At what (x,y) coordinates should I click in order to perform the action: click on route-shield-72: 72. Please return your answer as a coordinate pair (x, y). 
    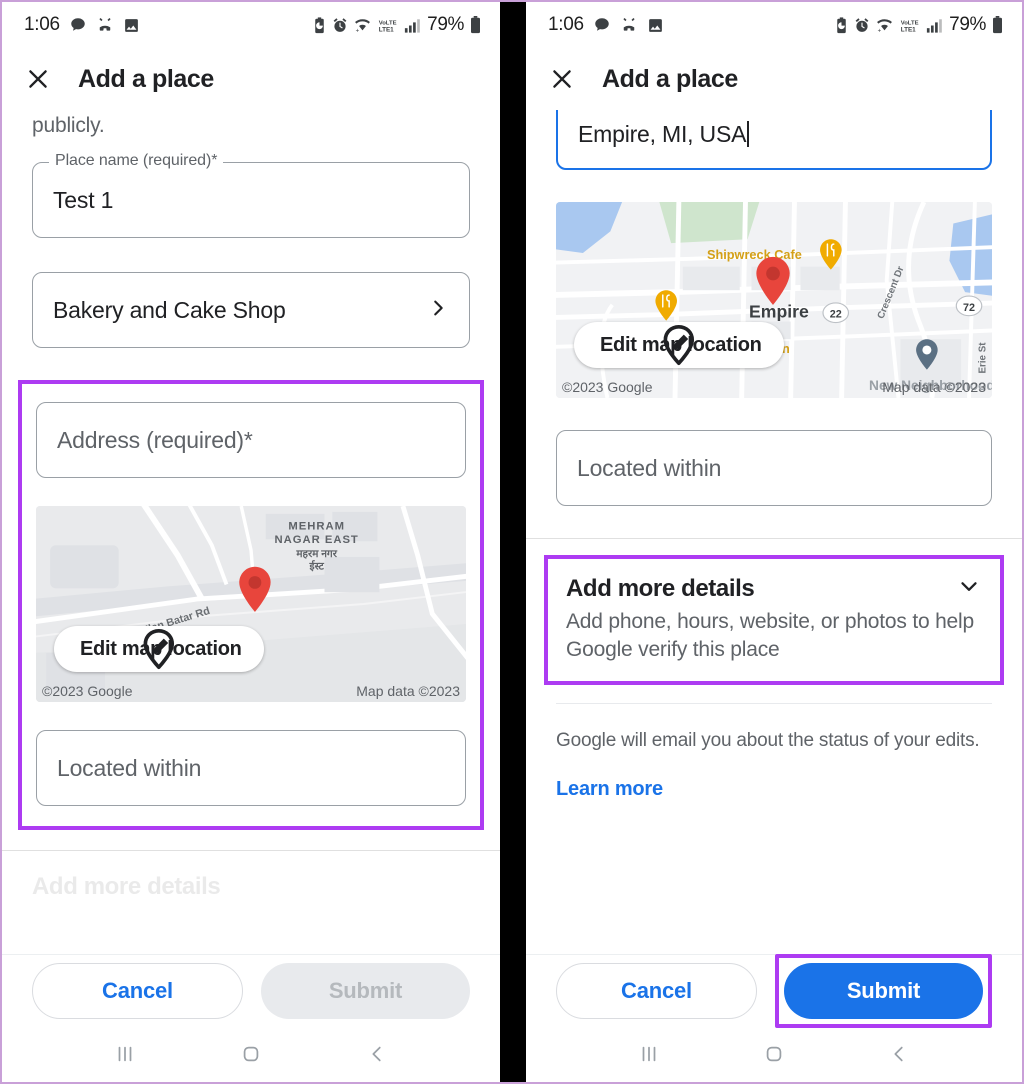
    Looking at the image, I should click on (969, 306).